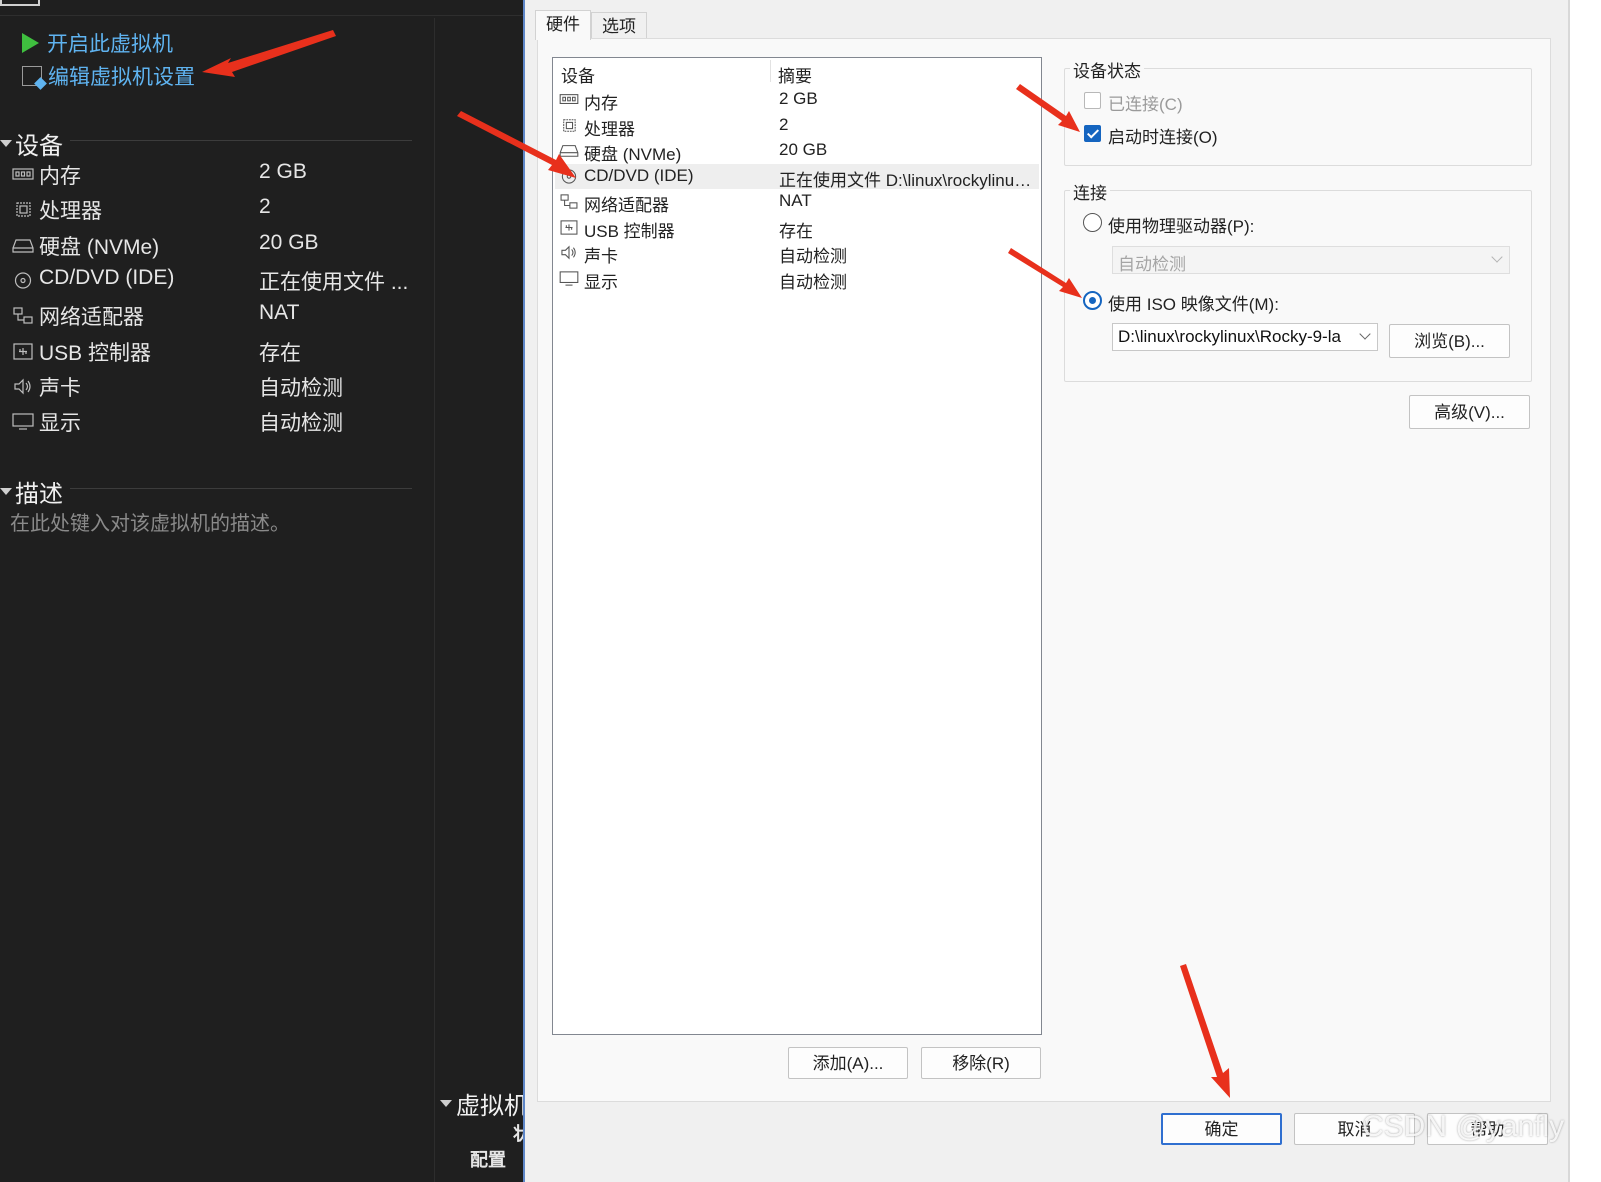  I want to click on device-value: 20 GB, so click(289, 242).